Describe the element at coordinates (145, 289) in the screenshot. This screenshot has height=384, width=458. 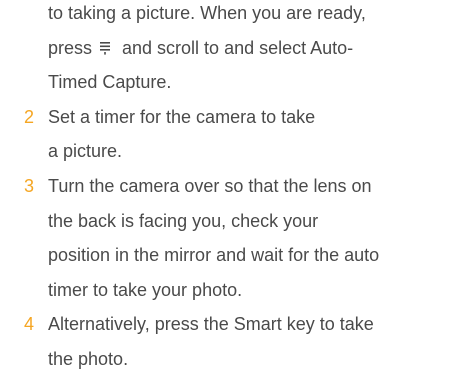
I see `step-3-line-4: timer to take your photo.` at that location.